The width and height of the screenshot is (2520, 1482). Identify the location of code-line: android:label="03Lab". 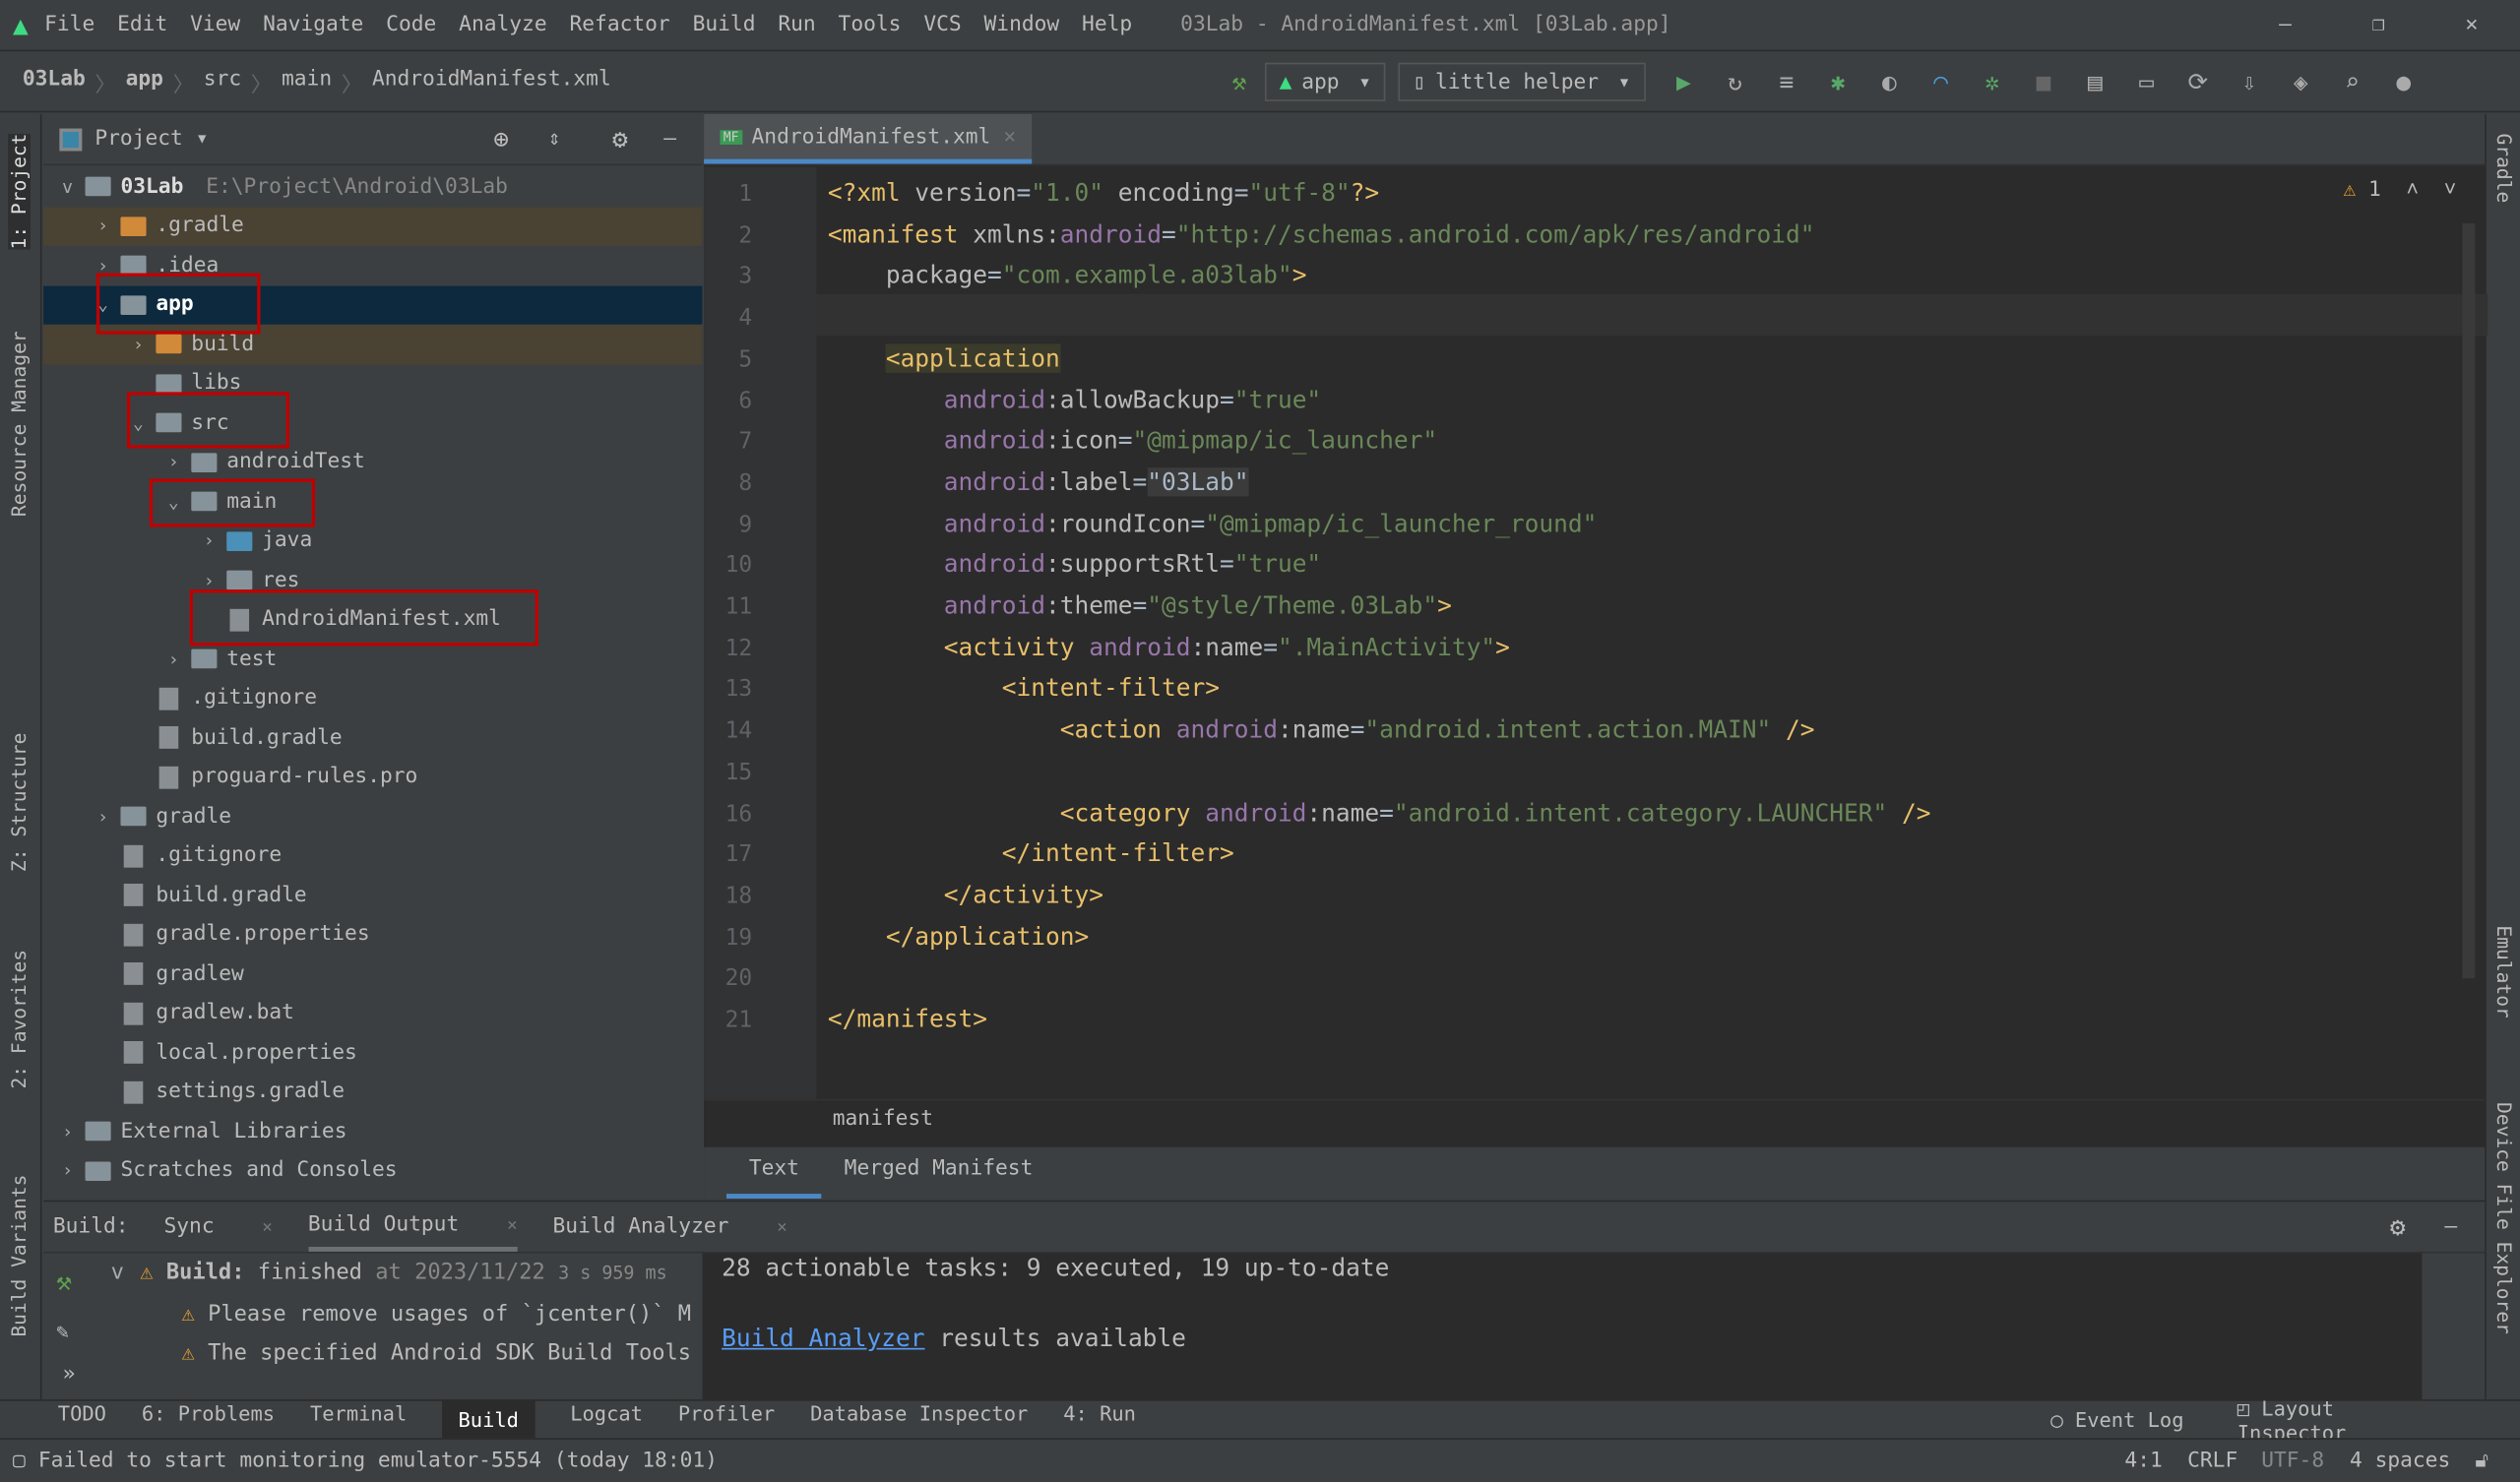
(1038, 481).